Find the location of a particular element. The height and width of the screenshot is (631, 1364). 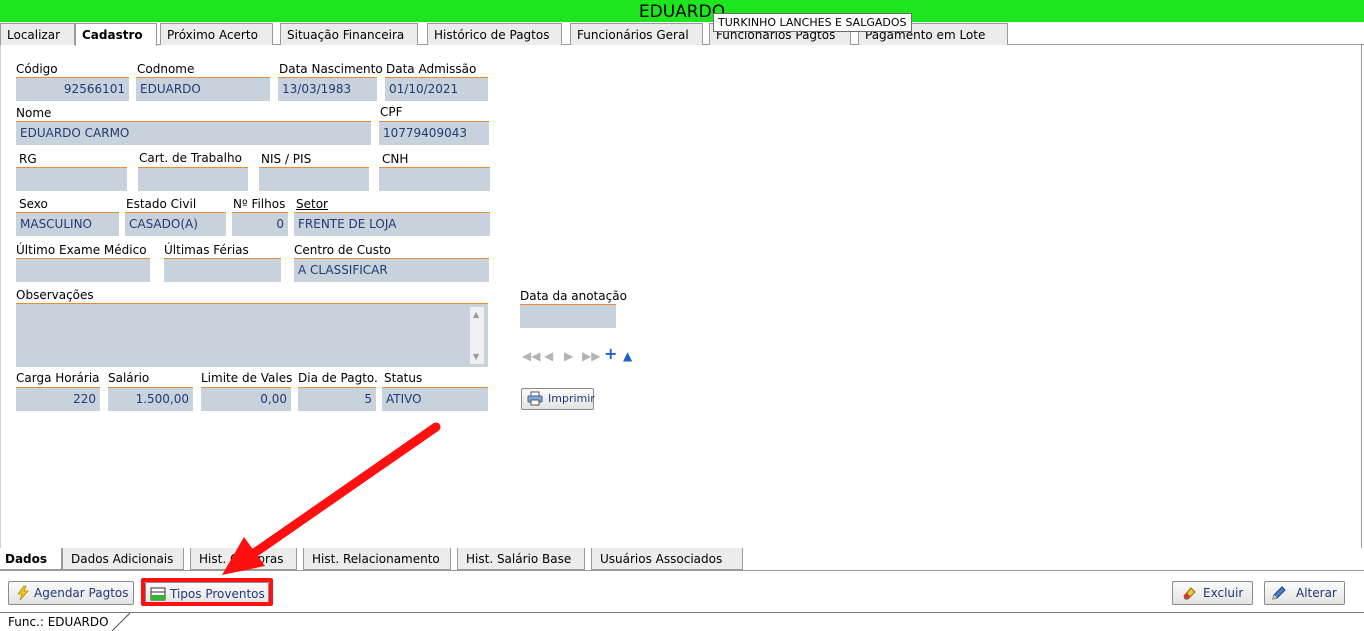

printer-icon is located at coordinates (535, 398).